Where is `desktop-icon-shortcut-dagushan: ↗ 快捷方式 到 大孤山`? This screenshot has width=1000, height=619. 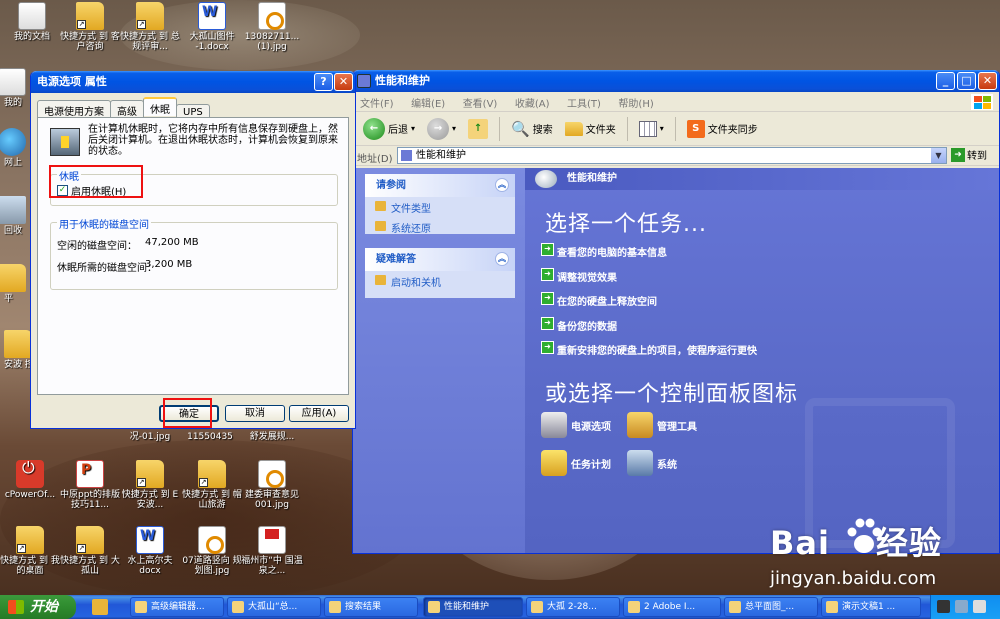
desktop-icon-shortcut-dagushan: ↗ 快捷方式 到 大孤山 is located at coordinates (90, 551).